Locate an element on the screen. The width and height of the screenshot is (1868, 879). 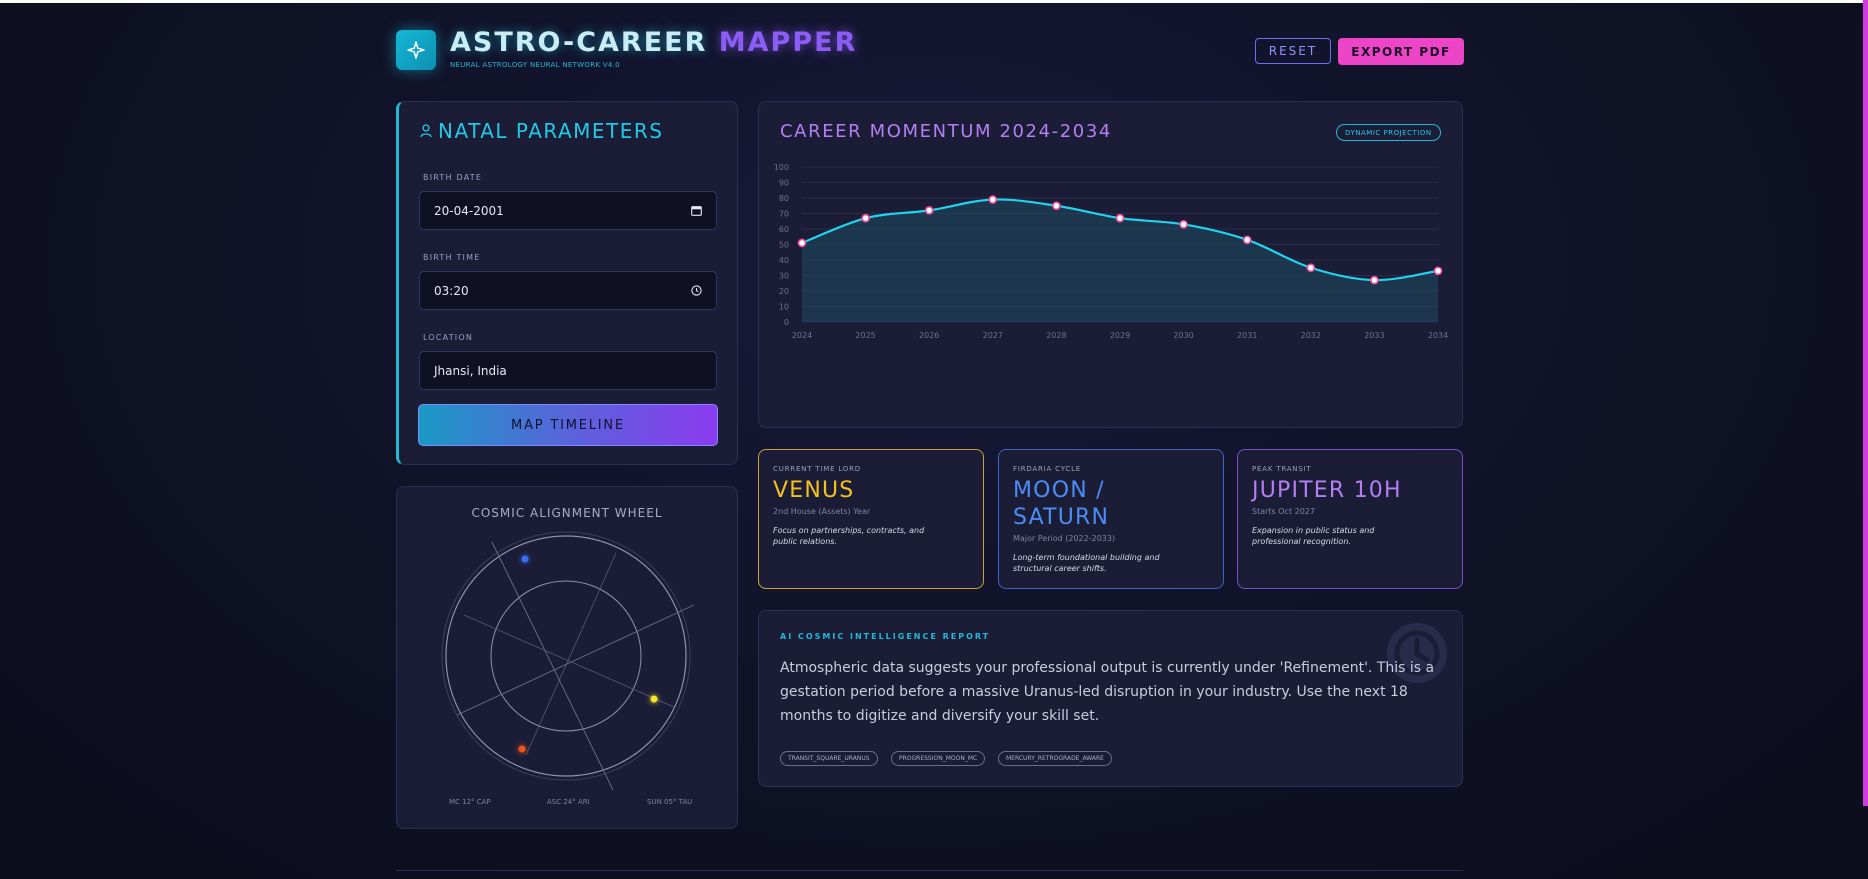
calendar-icon is located at coordinates (696, 210).